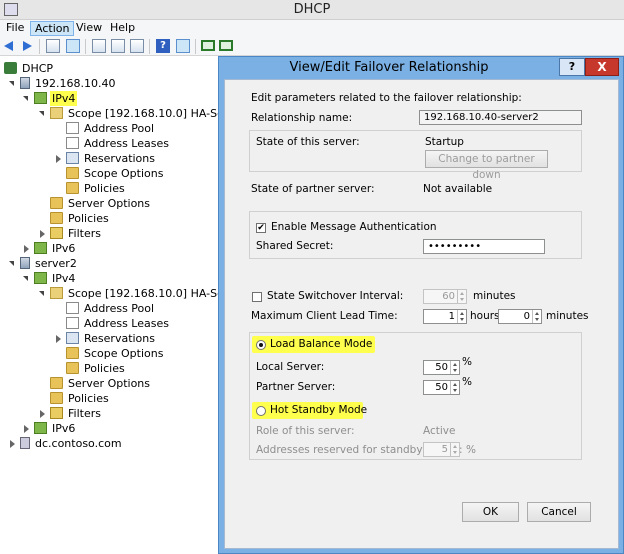 The image size is (624, 554). What do you see at coordinates (295, 246) in the screenshot?
I see `shared-secret-label: Shared Secret:` at bounding box center [295, 246].